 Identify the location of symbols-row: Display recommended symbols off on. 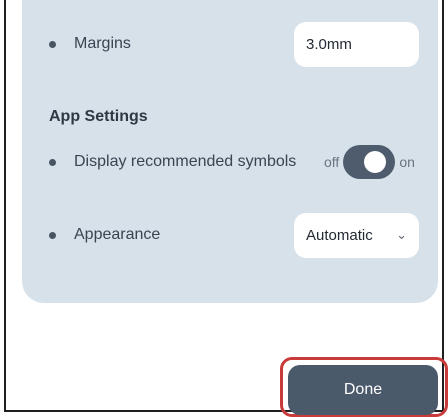
(230, 162).